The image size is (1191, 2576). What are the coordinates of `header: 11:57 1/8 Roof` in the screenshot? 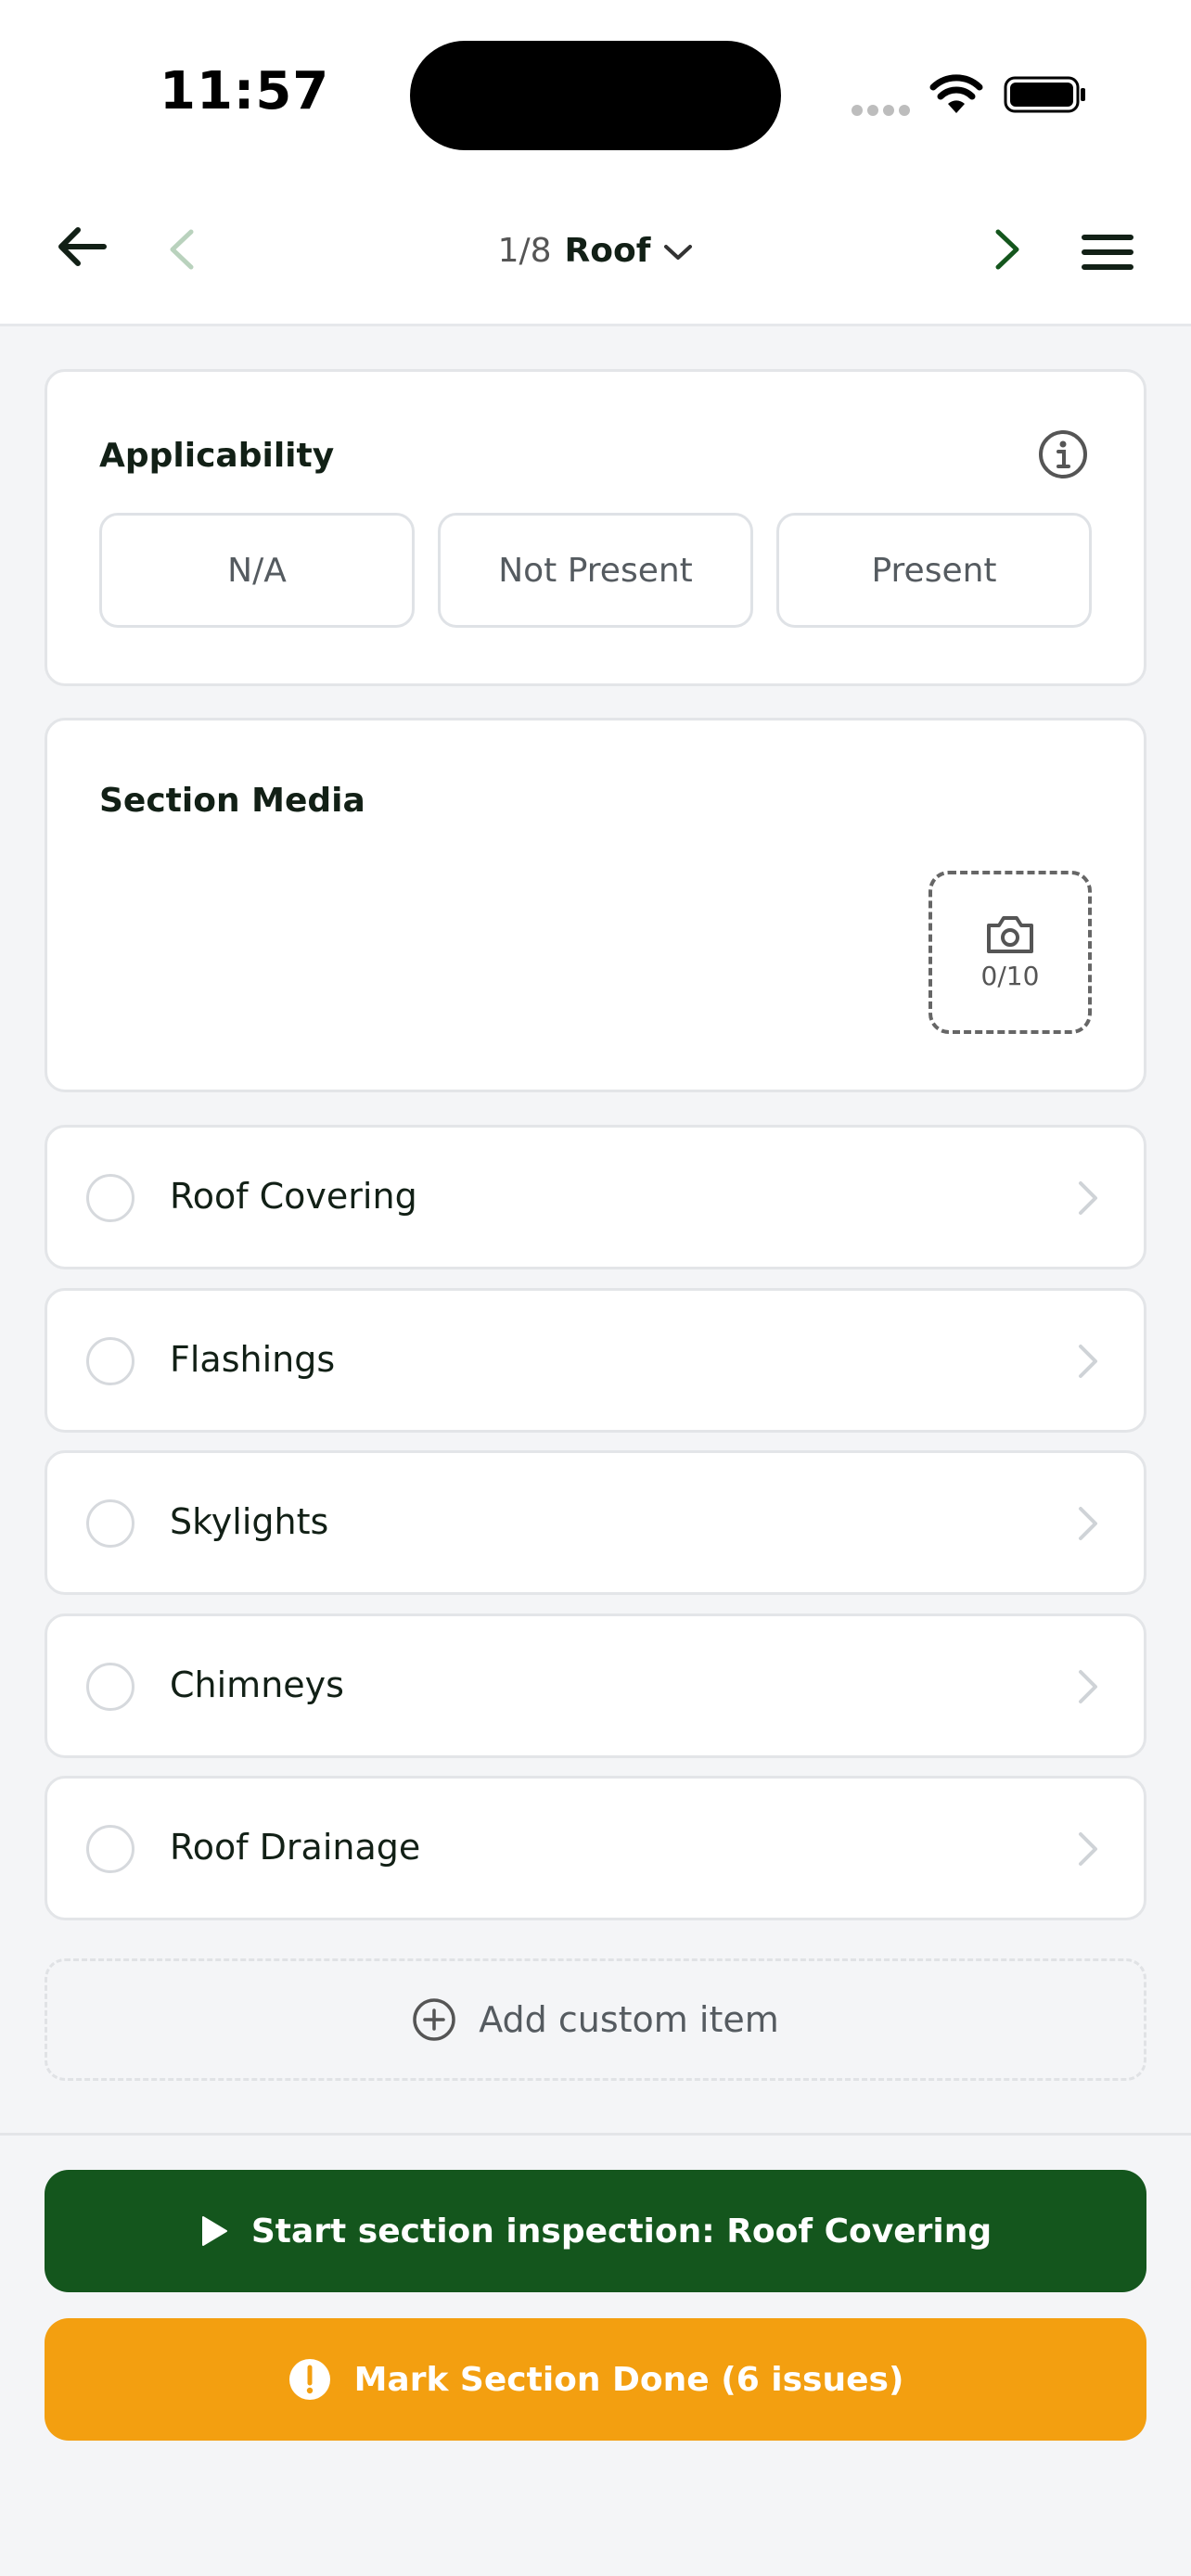 It's located at (595, 163).